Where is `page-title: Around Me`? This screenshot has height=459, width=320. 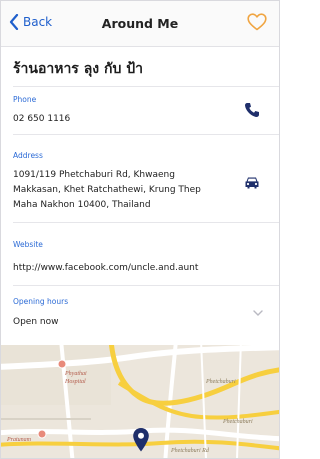 page-title: Around Me is located at coordinates (140, 23).